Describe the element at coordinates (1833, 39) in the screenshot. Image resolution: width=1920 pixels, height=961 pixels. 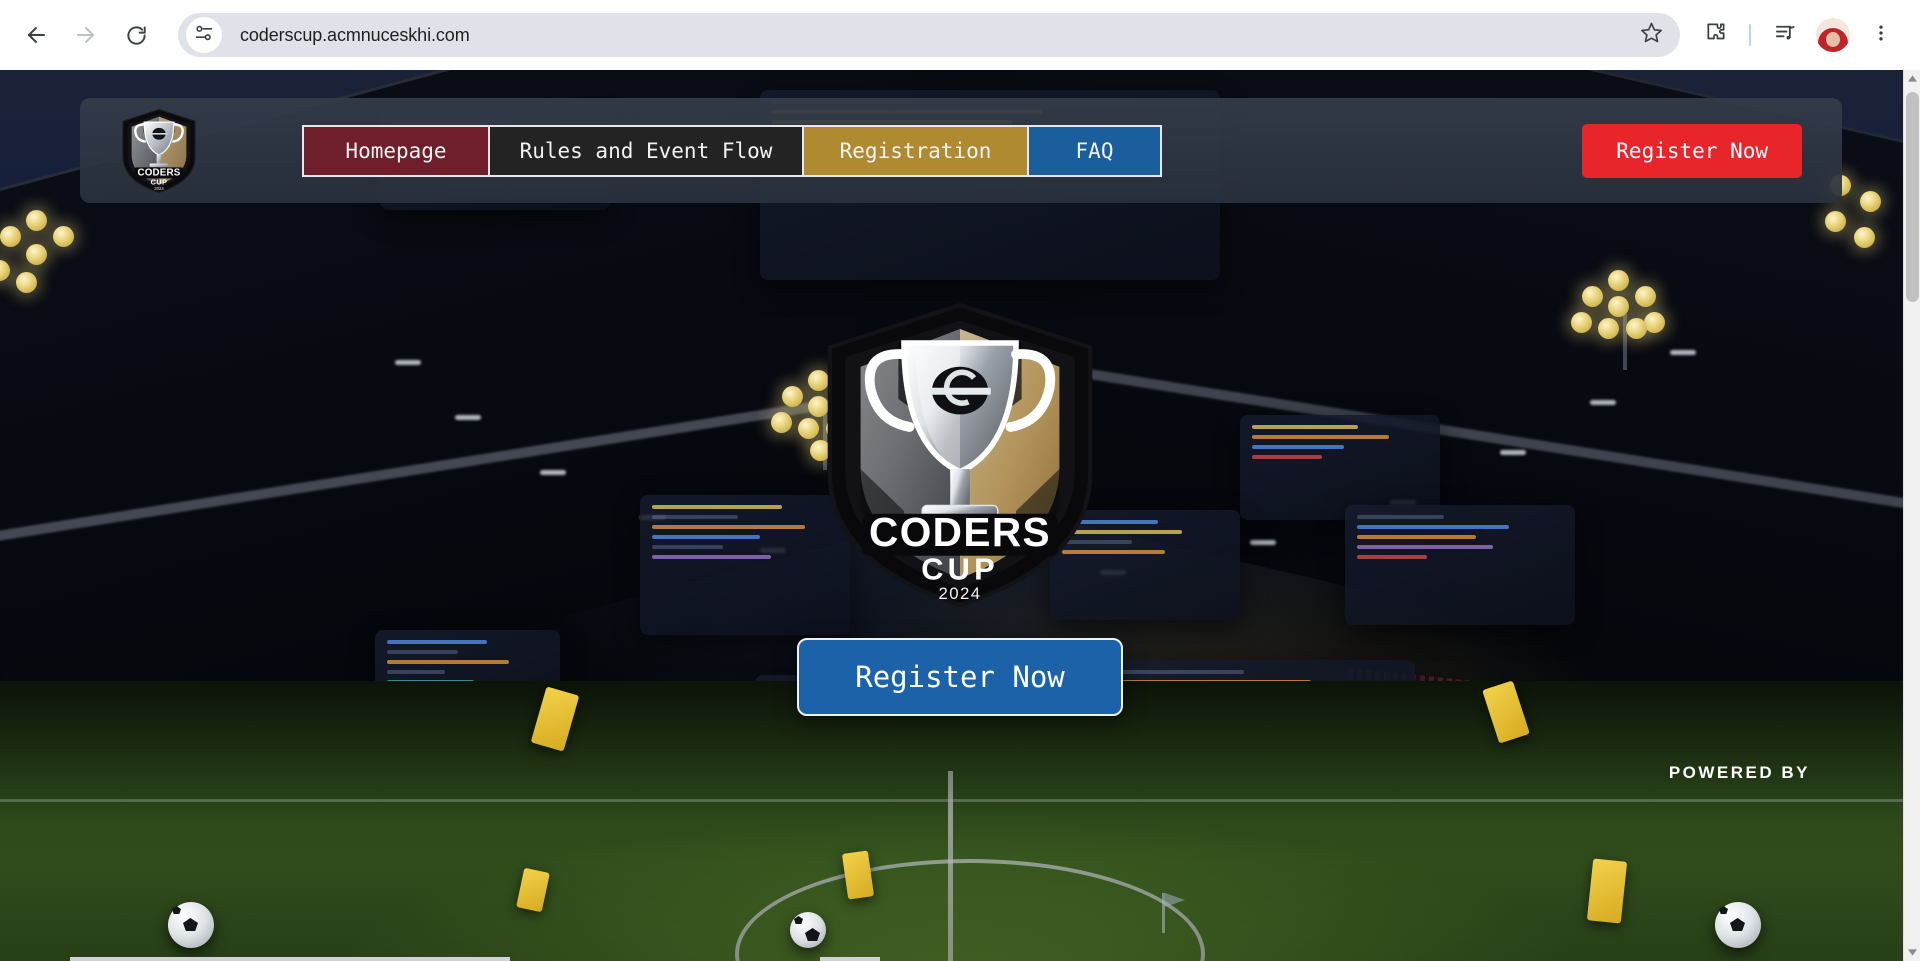
I see `avatar-face` at that location.